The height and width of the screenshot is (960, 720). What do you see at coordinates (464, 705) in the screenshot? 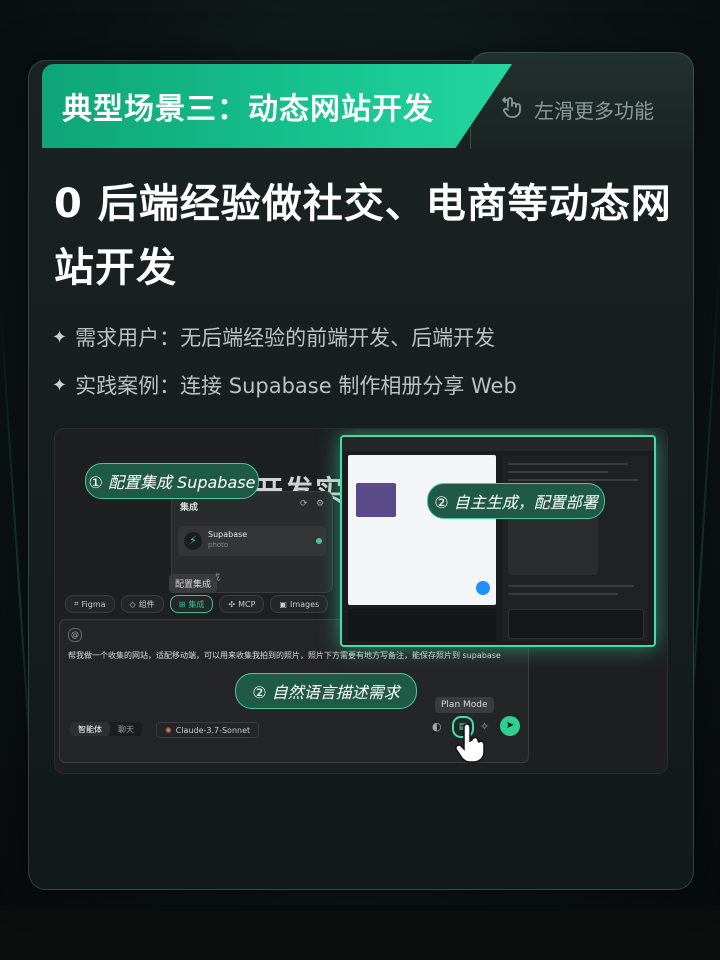
I see `plan-mode-tooltip: Plan Mode` at bounding box center [464, 705].